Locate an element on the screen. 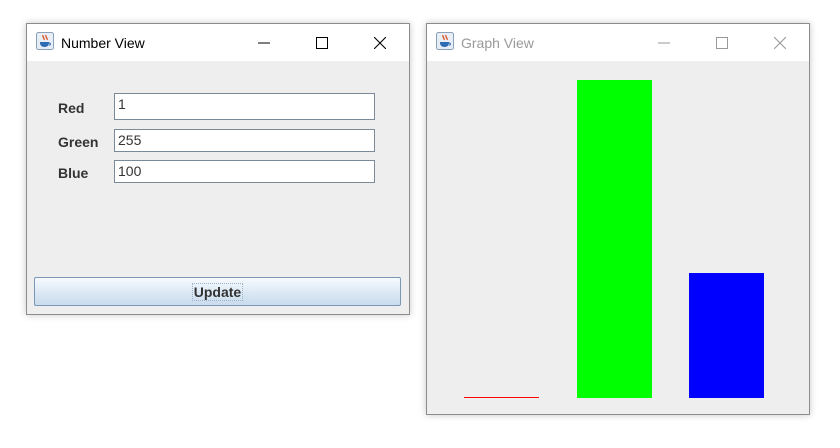 This screenshot has width=840, height=448. update-button: Update is located at coordinates (217, 291).